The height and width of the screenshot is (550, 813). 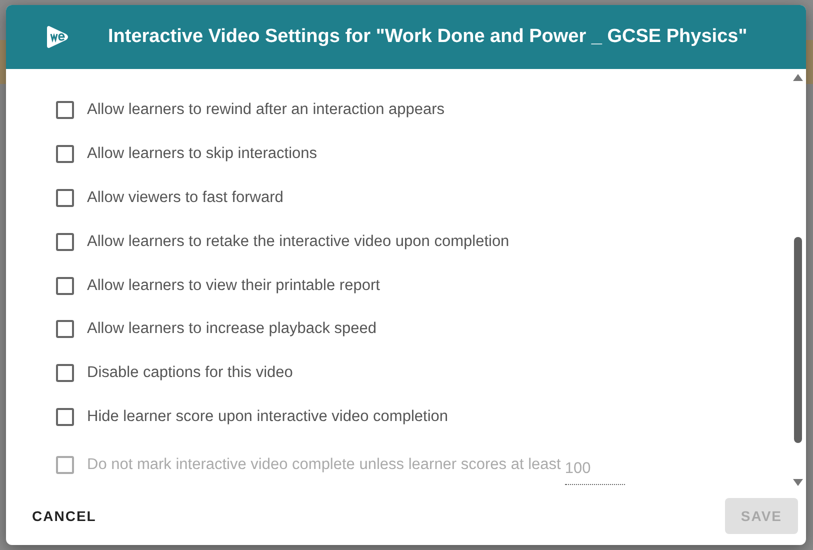 I want to click on option-label: Allow learners to skip interactions, so click(x=202, y=153).